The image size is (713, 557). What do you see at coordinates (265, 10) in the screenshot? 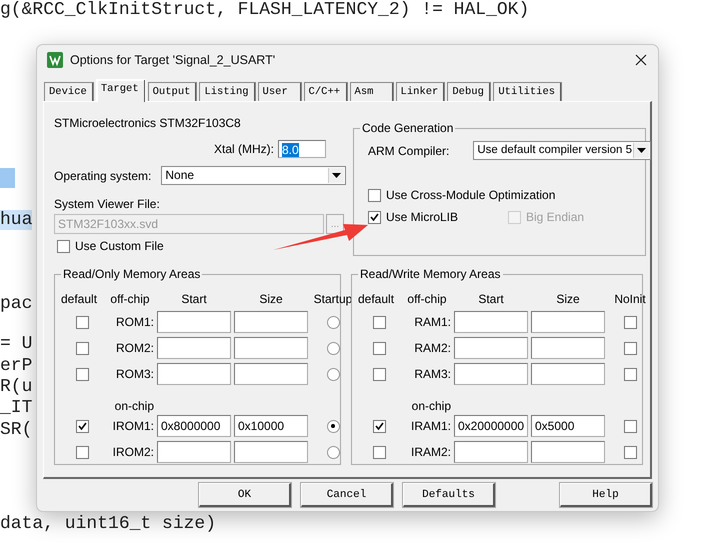
I see `code-line: g(&RCC_ClkInitStruct, FLASH_LATENCY_2) != HAL_OK)` at bounding box center [265, 10].